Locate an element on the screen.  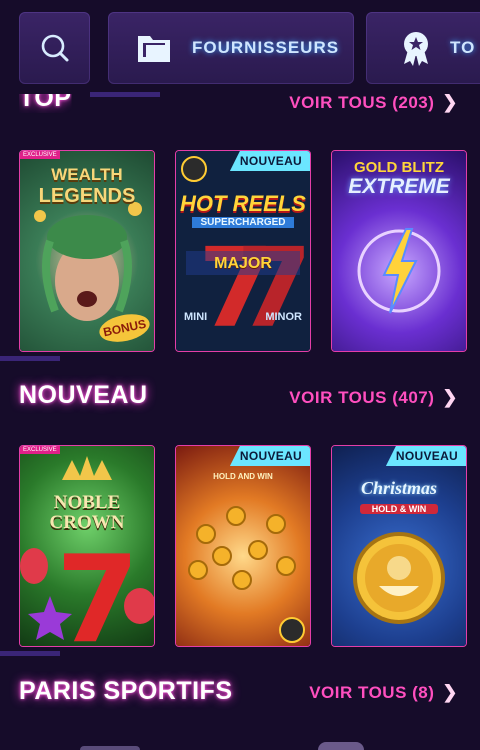
noble-crown-illustration: 7 is located at coordinates (87, 551).